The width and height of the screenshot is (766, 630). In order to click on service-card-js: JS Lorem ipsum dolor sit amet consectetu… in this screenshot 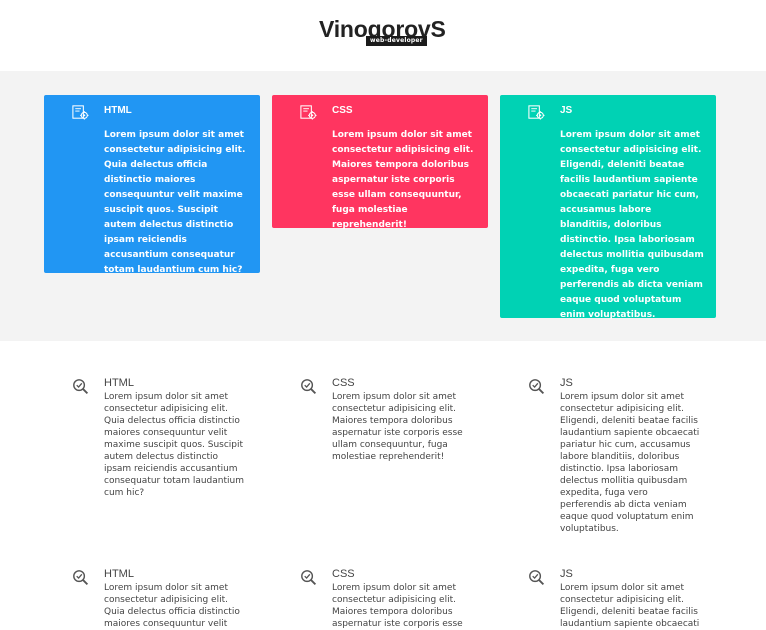, I will do `click(608, 207)`.